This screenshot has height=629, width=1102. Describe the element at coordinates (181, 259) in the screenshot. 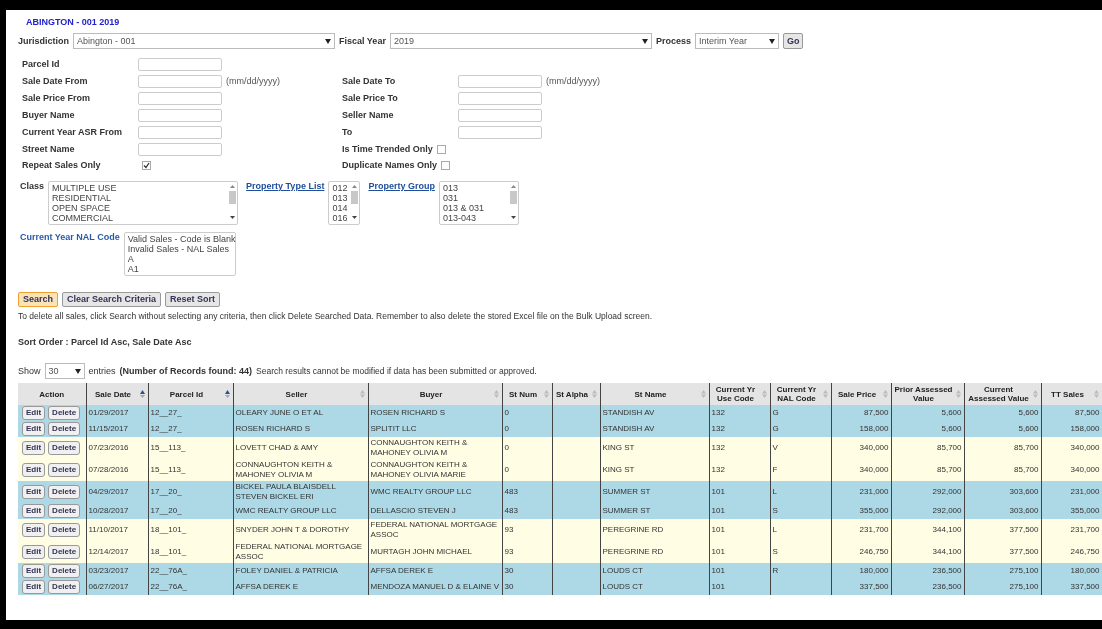

I see `list-option: A` at that location.